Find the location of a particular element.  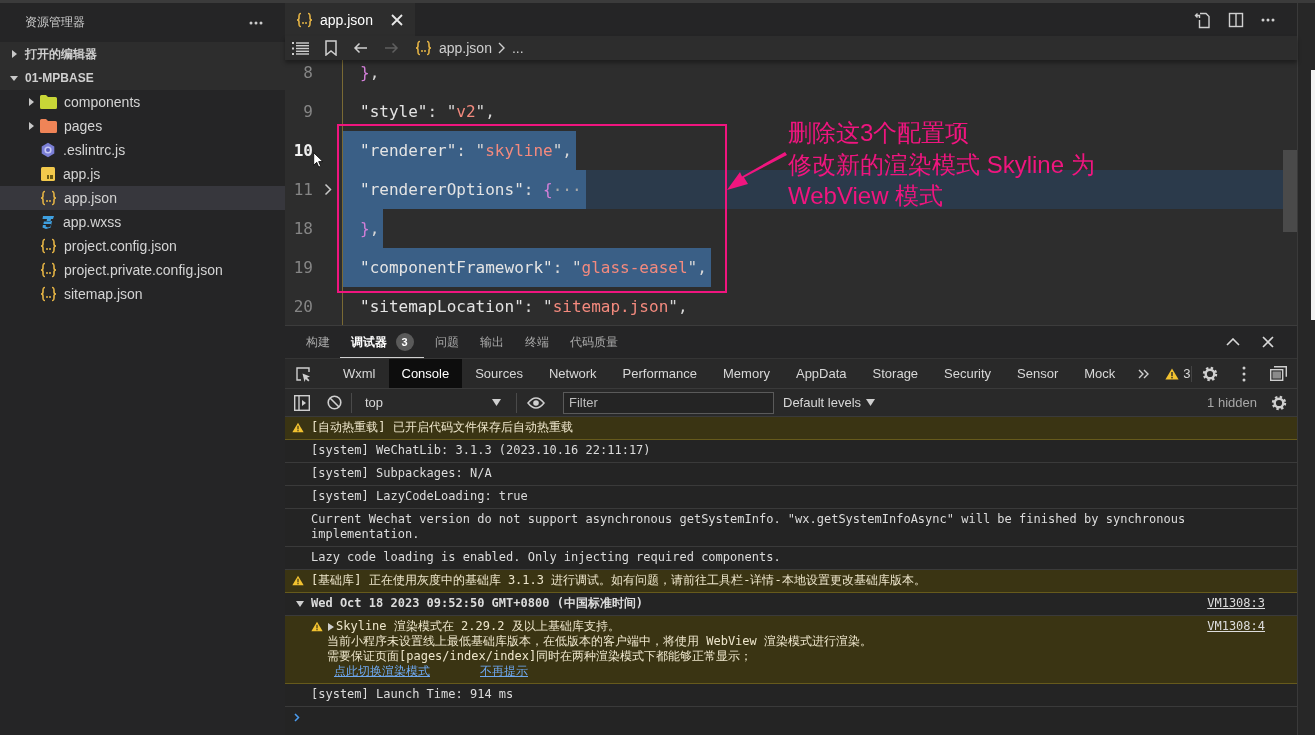

line-number: 18 is located at coordinates (303, 229).